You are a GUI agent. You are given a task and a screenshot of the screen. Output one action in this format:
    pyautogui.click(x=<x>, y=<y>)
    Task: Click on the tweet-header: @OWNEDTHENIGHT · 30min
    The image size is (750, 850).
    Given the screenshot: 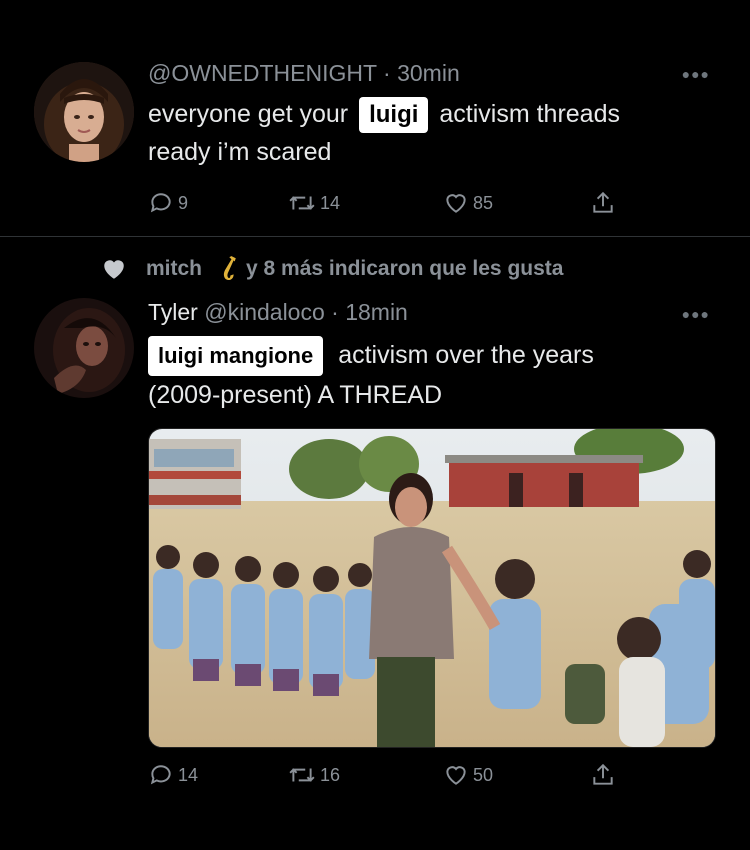 What is the action you would take?
    pyautogui.click(x=304, y=73)
    